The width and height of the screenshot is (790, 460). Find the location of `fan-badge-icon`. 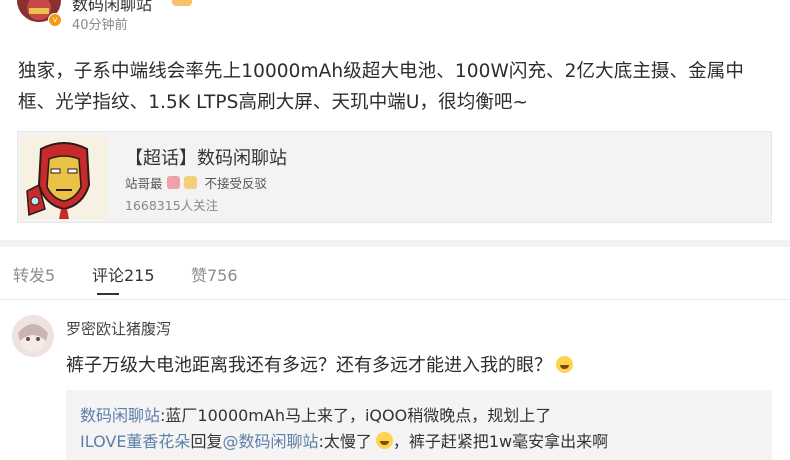

fan-badge-icon is located at coordinates (182, 3).